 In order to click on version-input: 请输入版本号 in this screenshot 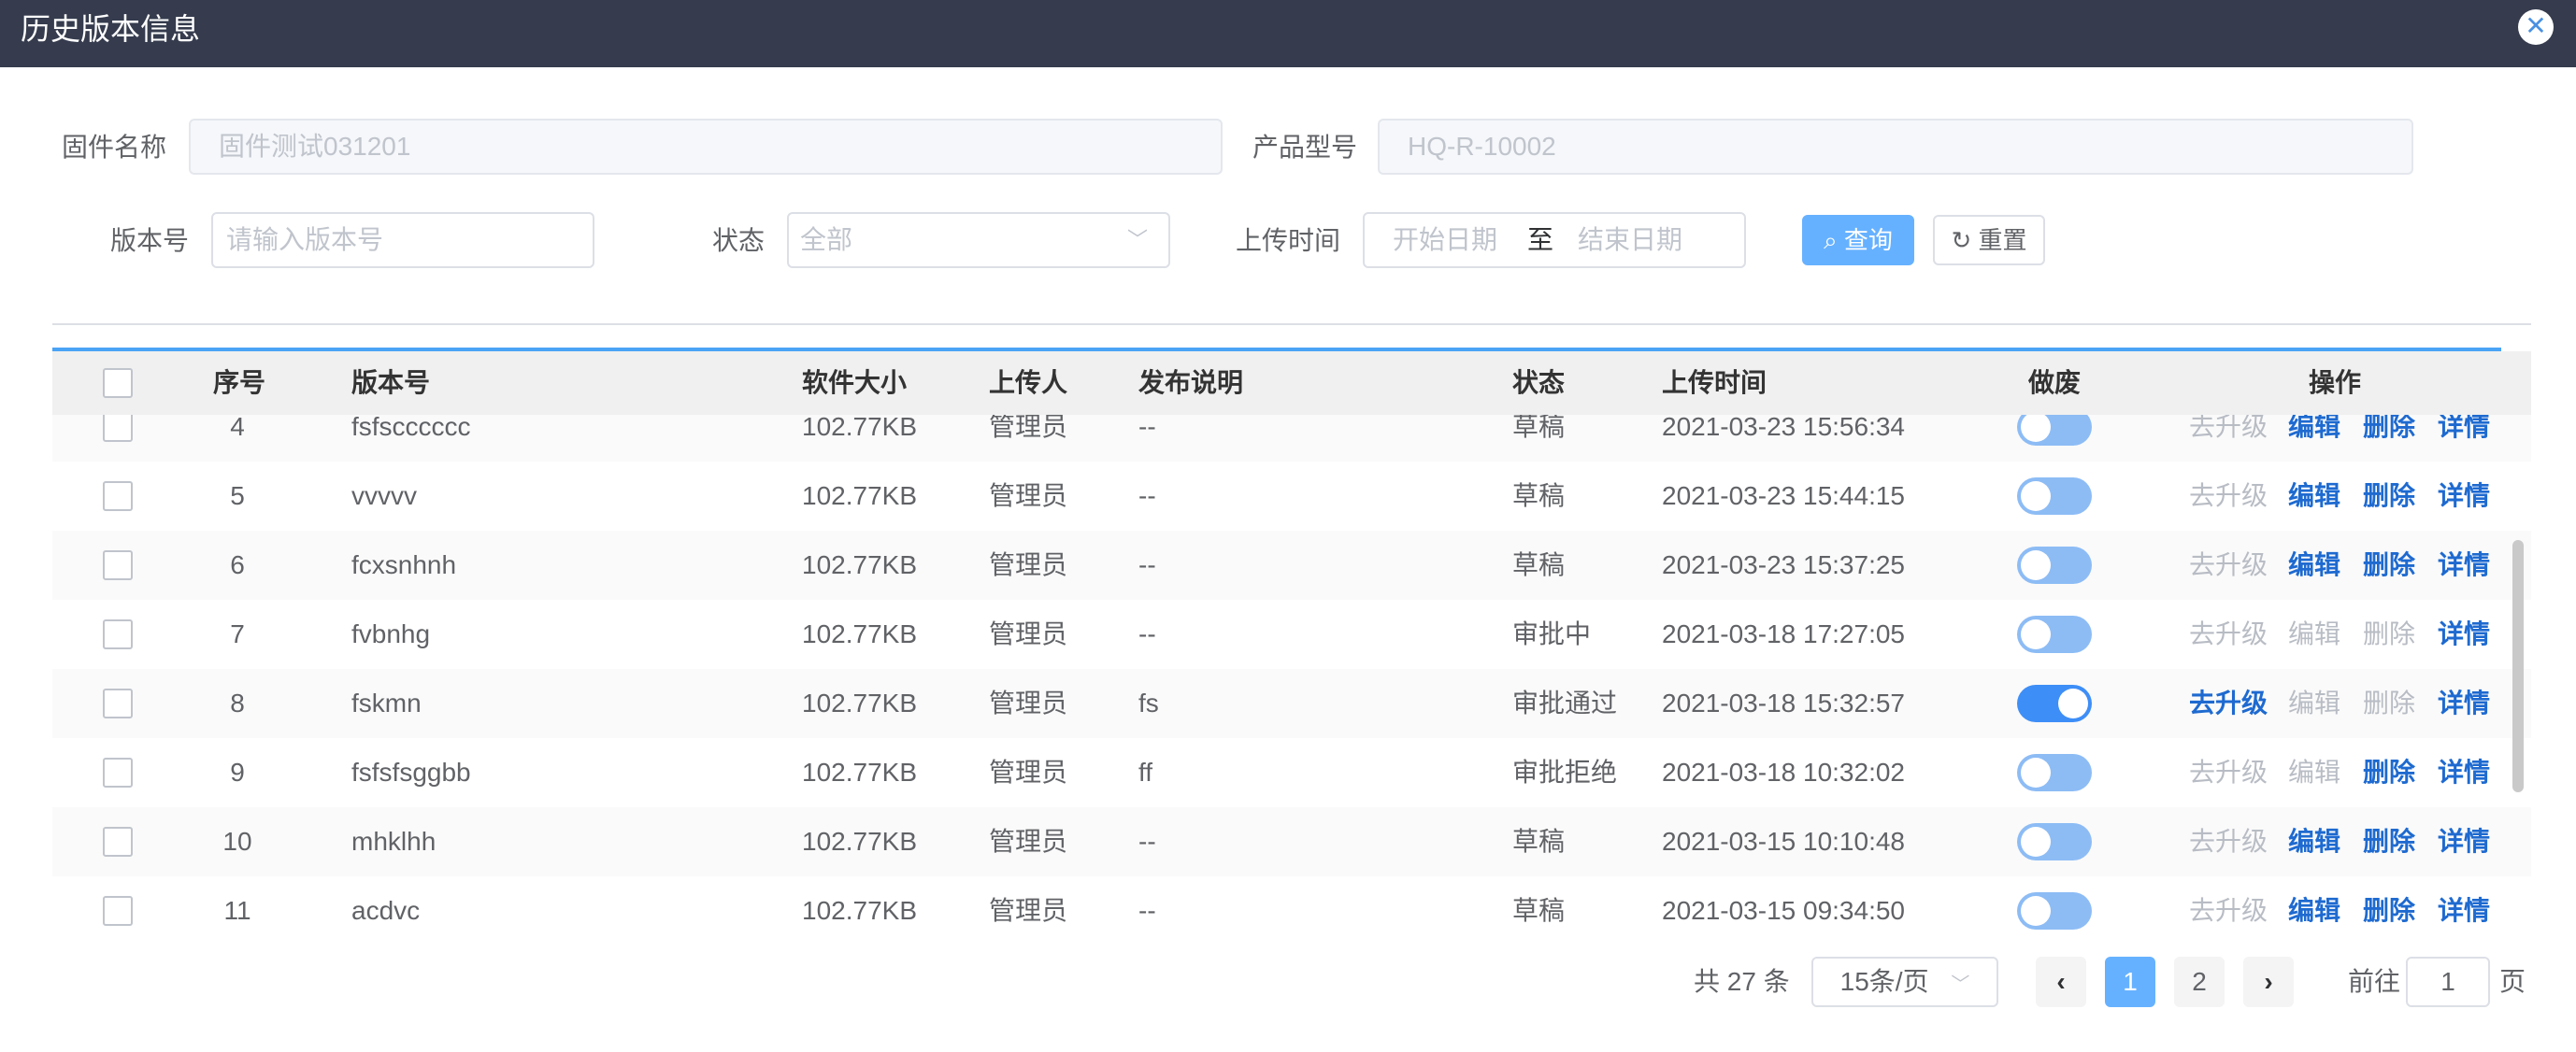, I will do `click(402, 240)`.